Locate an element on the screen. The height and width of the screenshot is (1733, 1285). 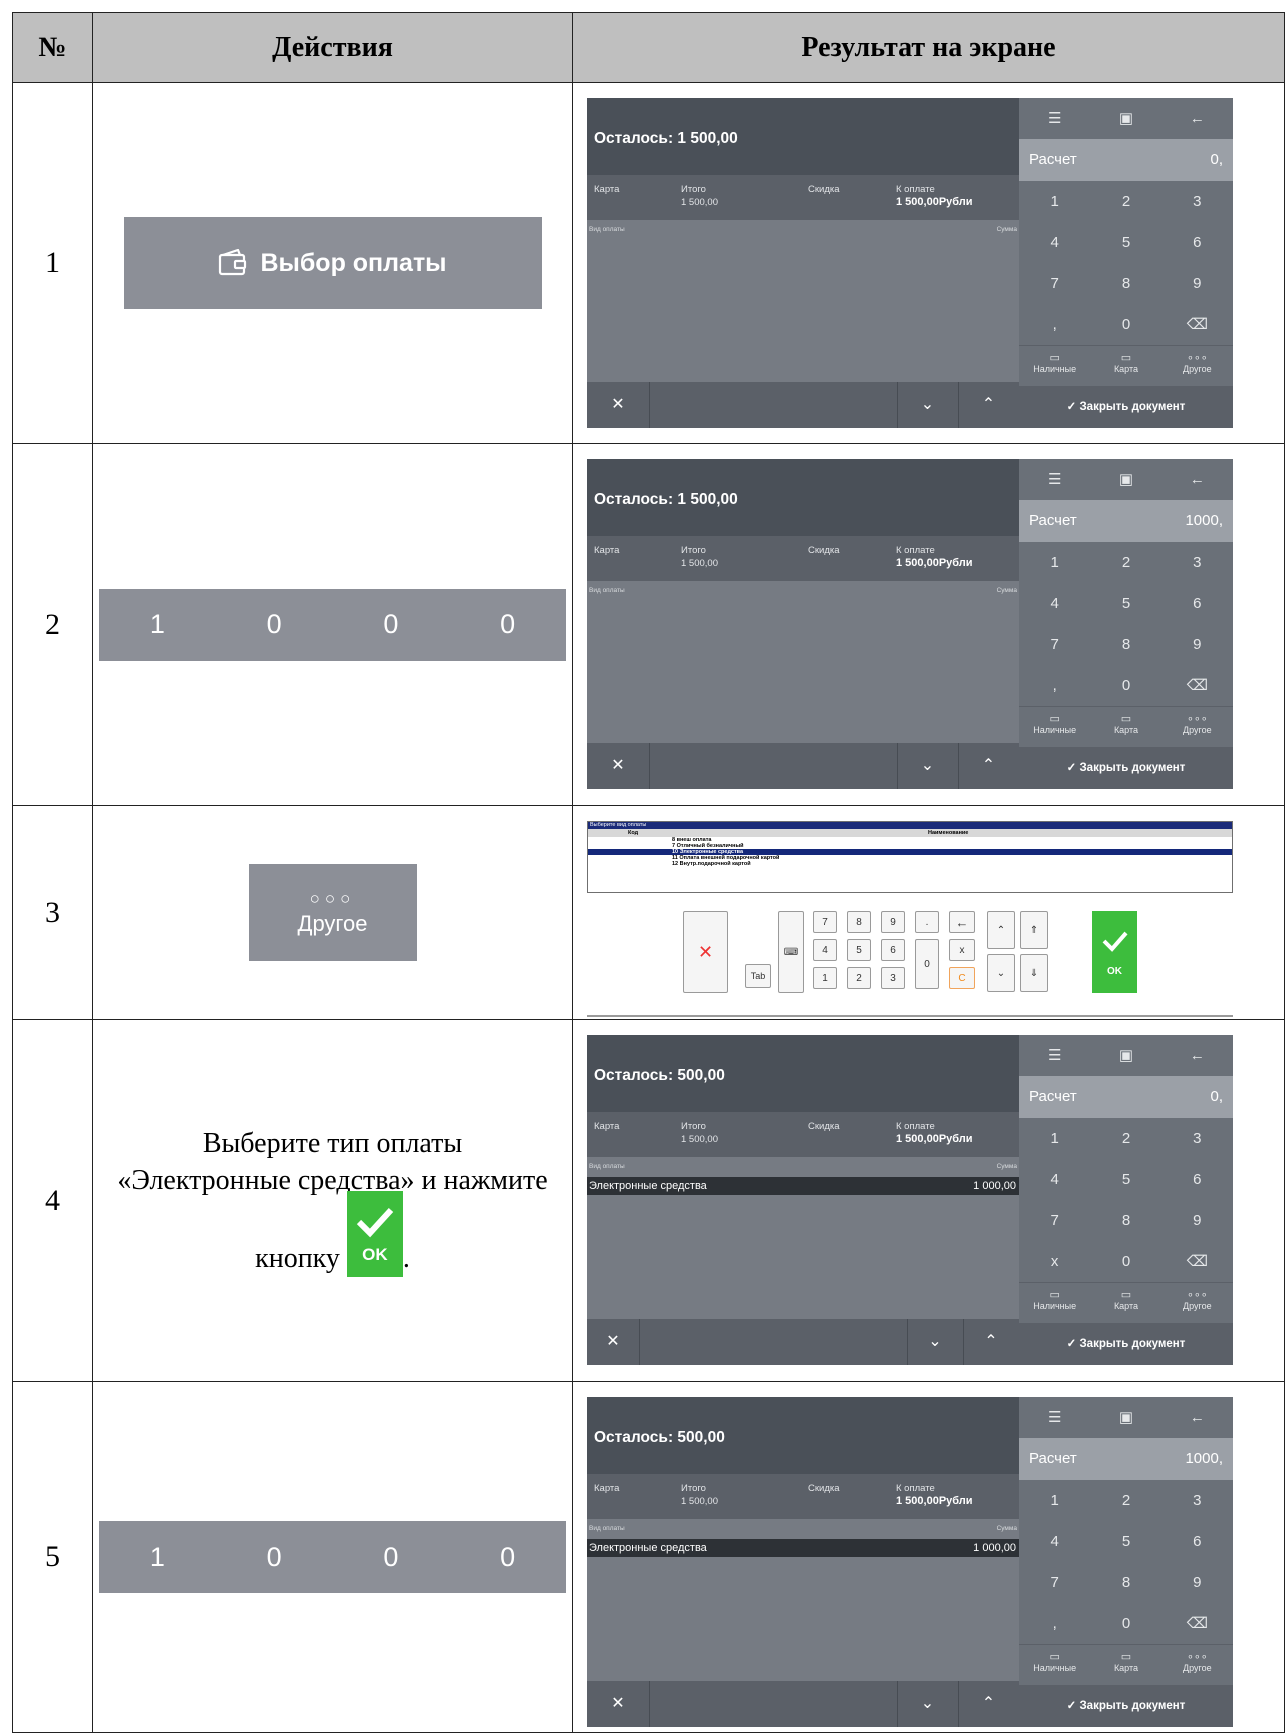
double-chevron-down-icon: ⇓ is located at coordinates (1034, 973).